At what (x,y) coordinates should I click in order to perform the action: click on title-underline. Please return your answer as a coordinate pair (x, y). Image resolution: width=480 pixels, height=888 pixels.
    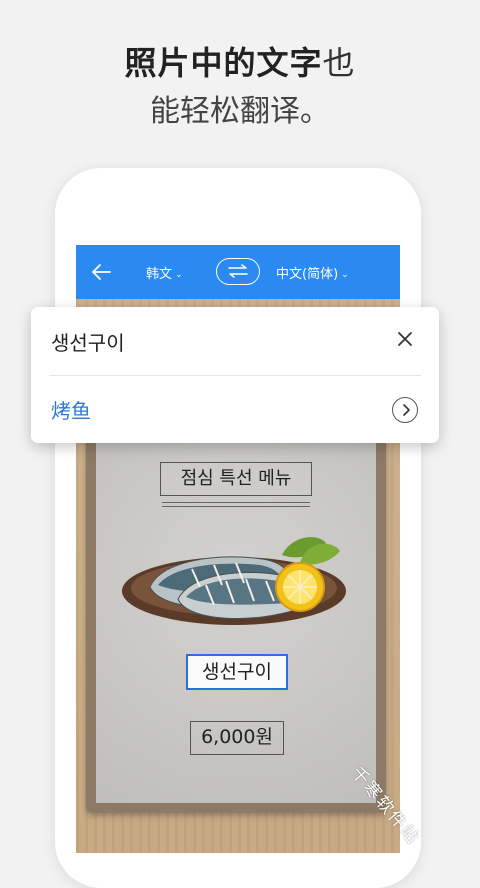
    Looking at the image, I should click on (236, 502).